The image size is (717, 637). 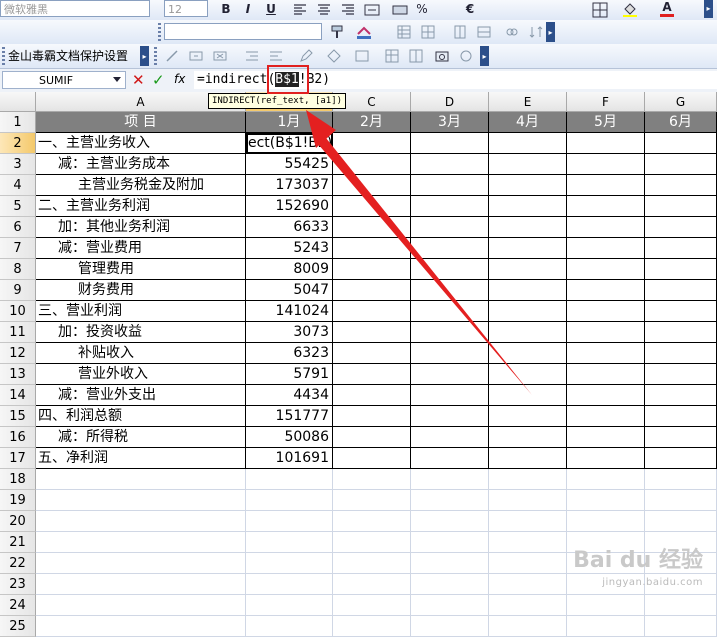 I want to click on cell-january-value, so click(x=289, y=626).